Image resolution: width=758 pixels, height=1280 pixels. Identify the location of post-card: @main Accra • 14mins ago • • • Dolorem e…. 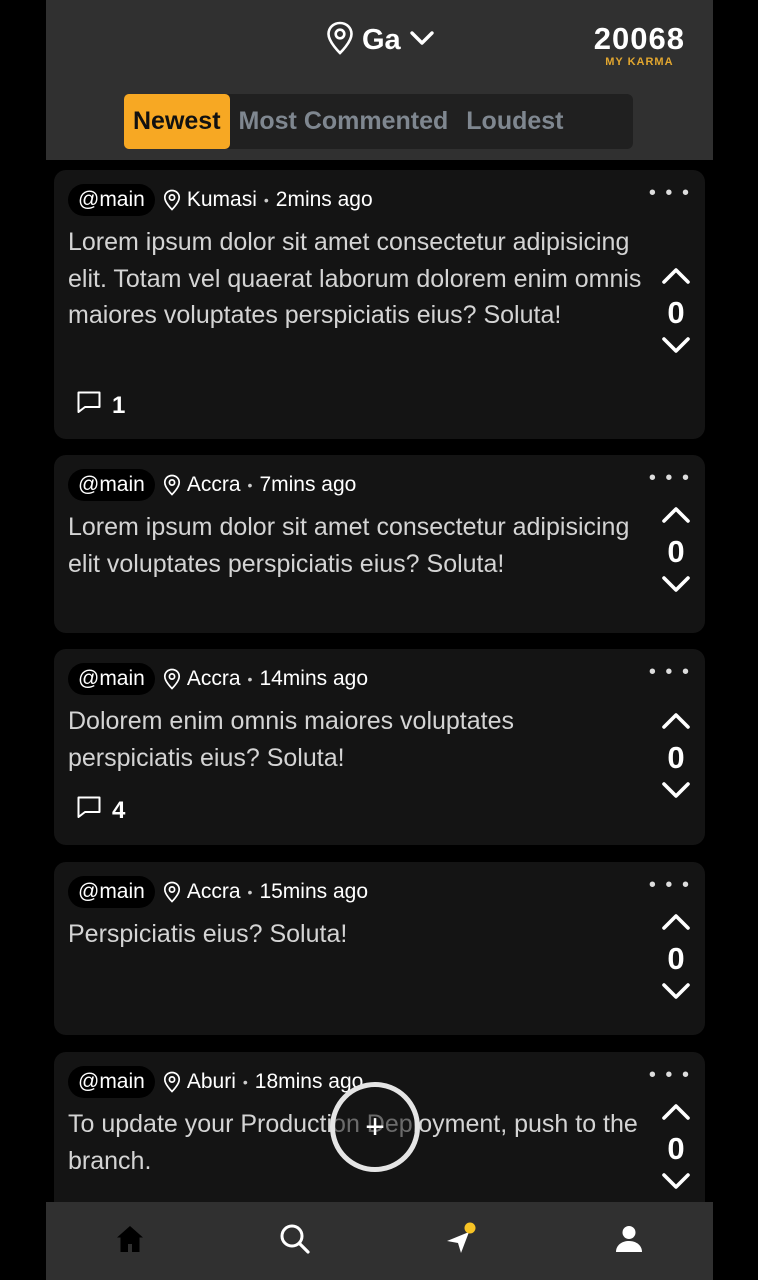
(379, 747).